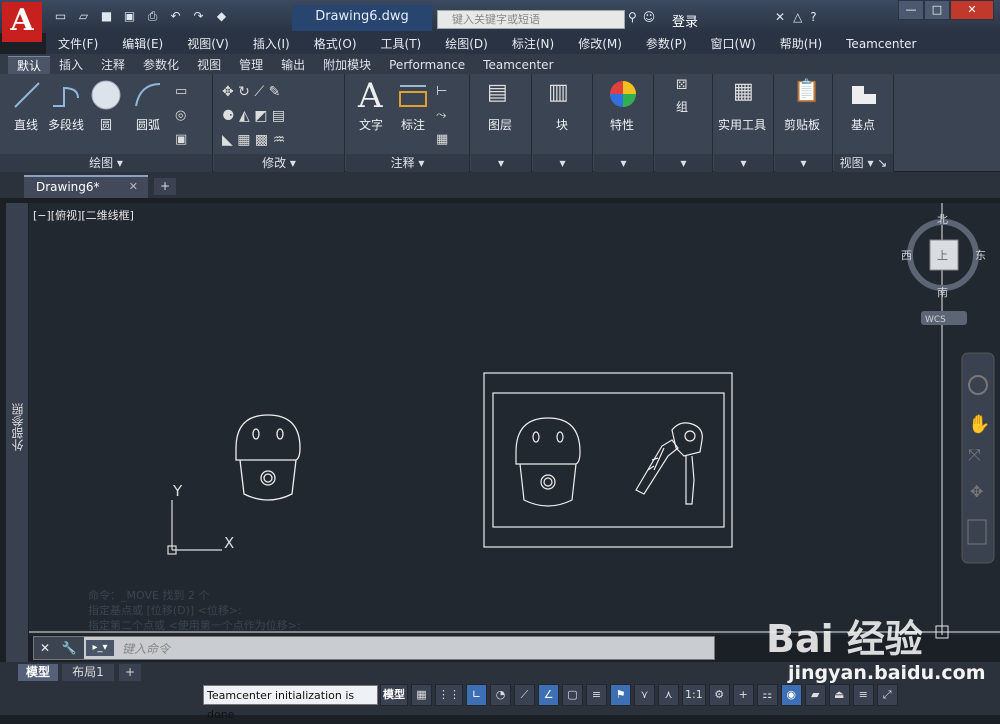  I want to click on inner-frame, so click(608, 460).